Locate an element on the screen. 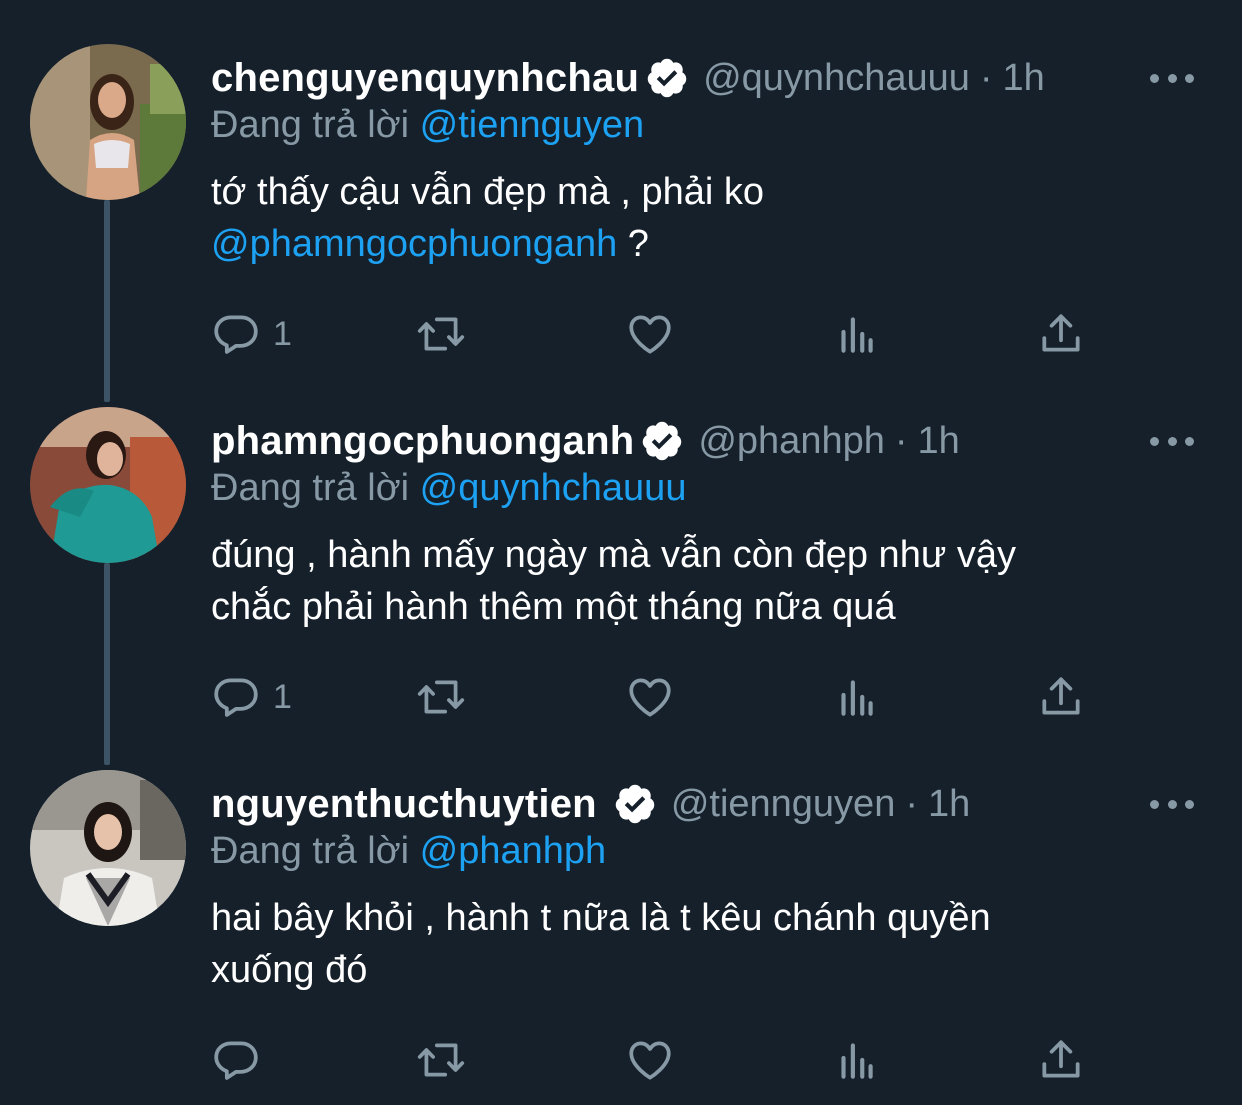  tweet-text-line: tớ thấy cậu vẫn đẹp mà , phải ko is located at coordinates (488, 192).